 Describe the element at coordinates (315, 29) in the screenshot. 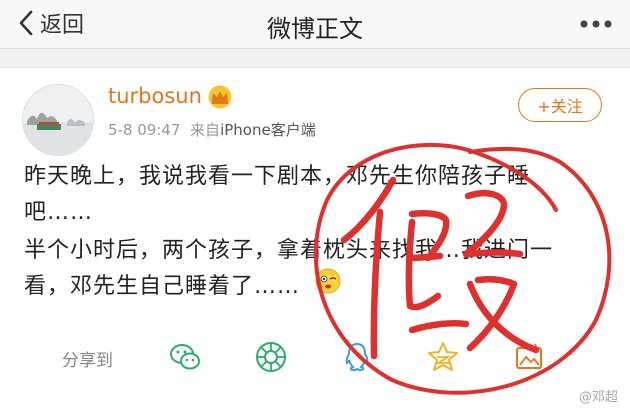

I see `page-title: 微博正文` at that location.